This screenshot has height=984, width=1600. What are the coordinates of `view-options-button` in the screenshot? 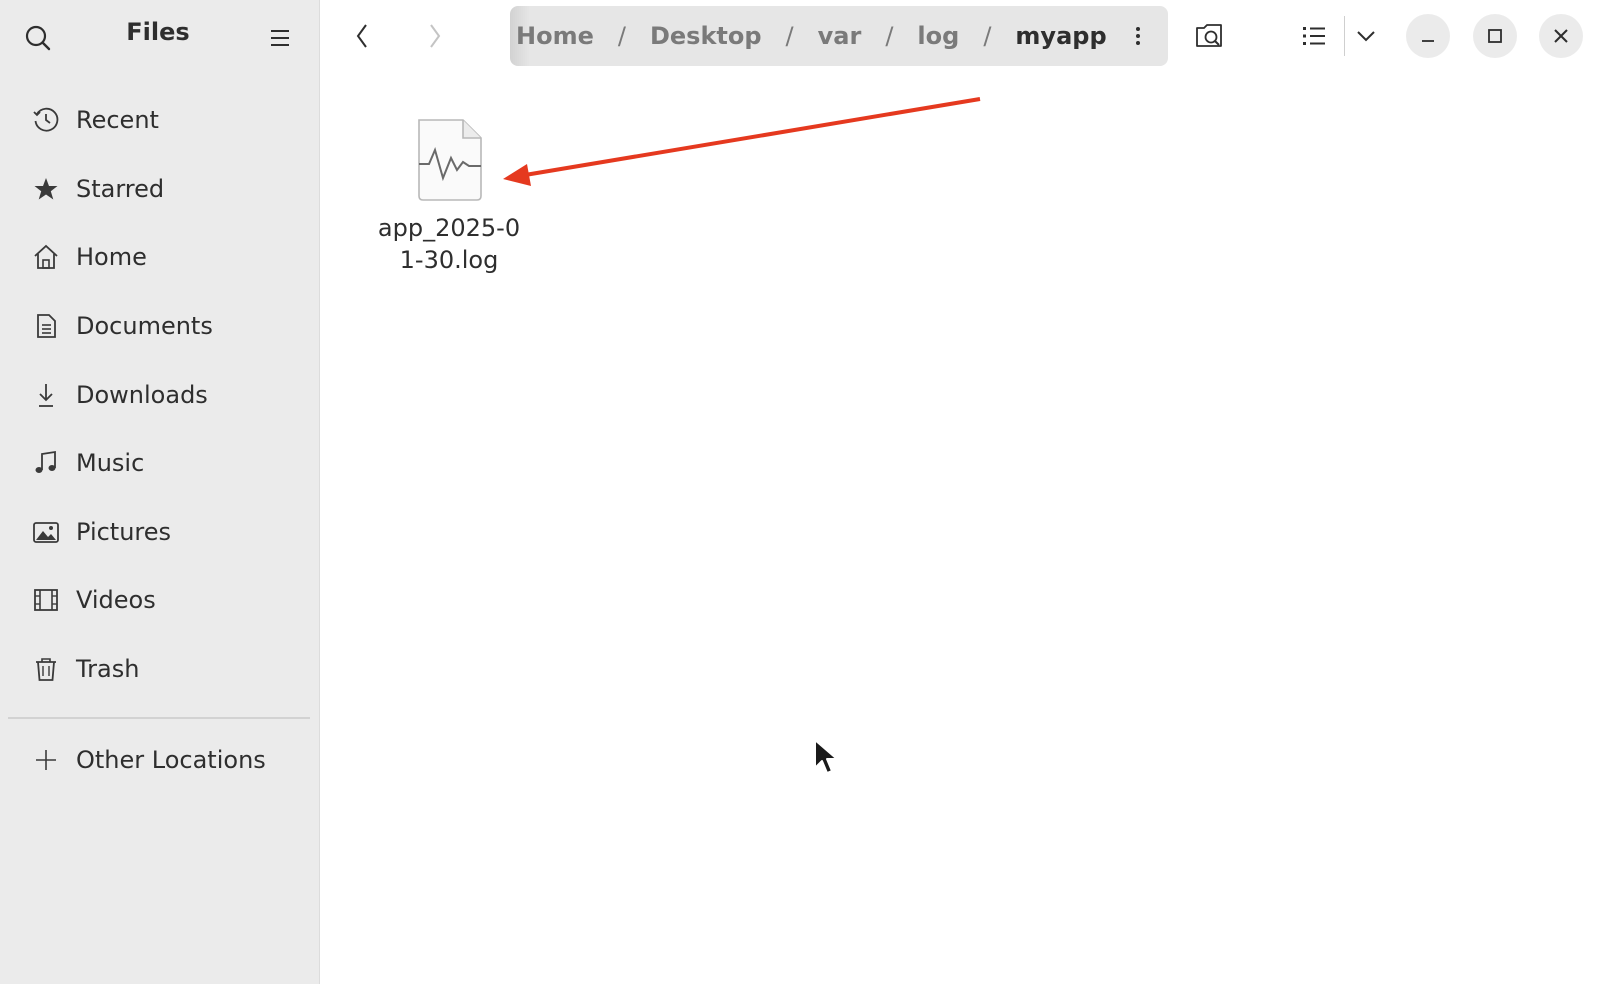 It's located at (1366, 36).